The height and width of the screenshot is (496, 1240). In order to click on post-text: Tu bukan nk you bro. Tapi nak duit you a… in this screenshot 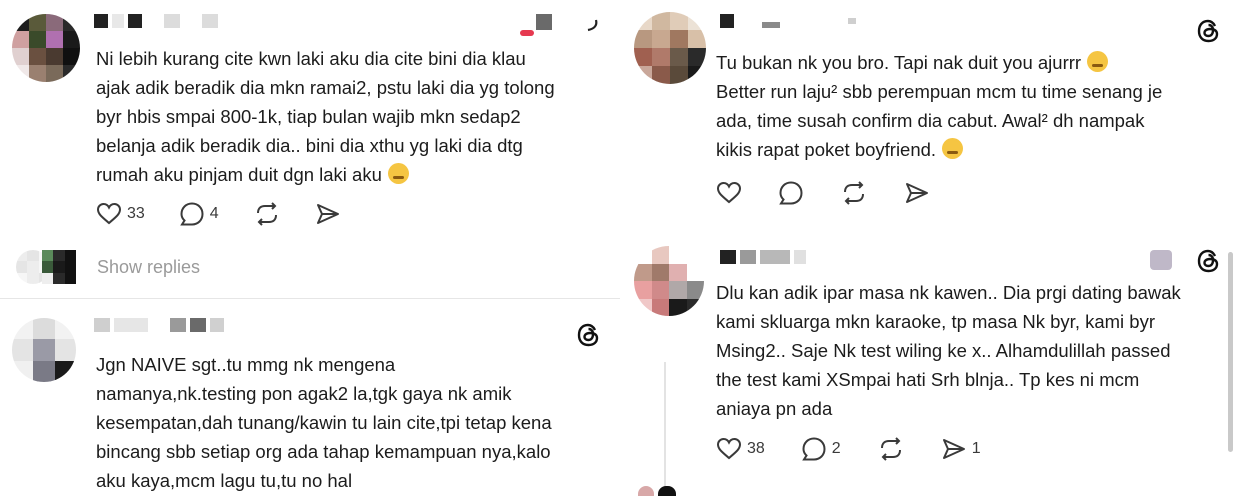, I will do `click(939, 106)`.